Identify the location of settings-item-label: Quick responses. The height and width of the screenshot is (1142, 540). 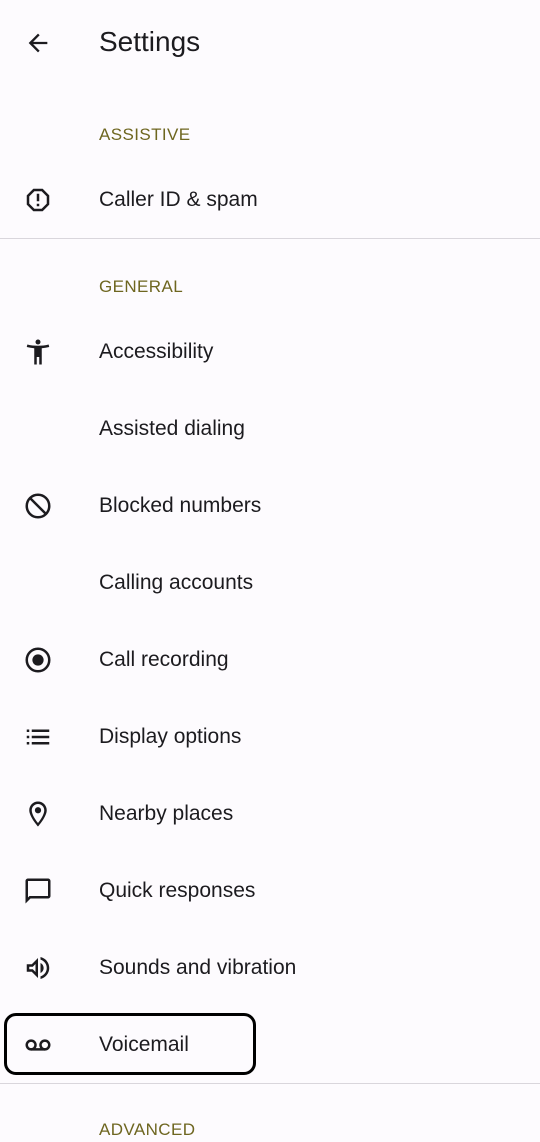
(177, 890).